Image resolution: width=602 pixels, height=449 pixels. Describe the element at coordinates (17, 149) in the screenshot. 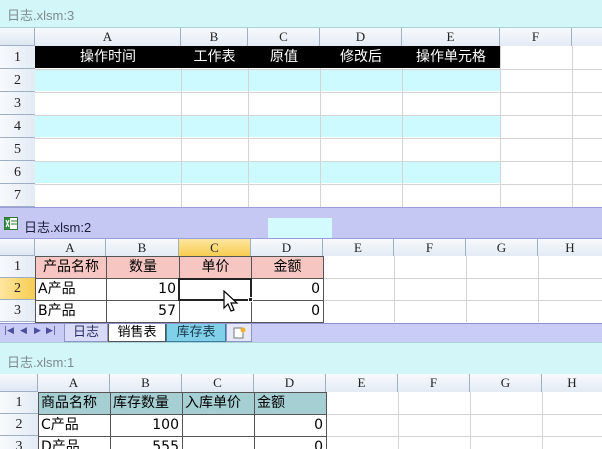

I see `row-header-5: 5` at that location.